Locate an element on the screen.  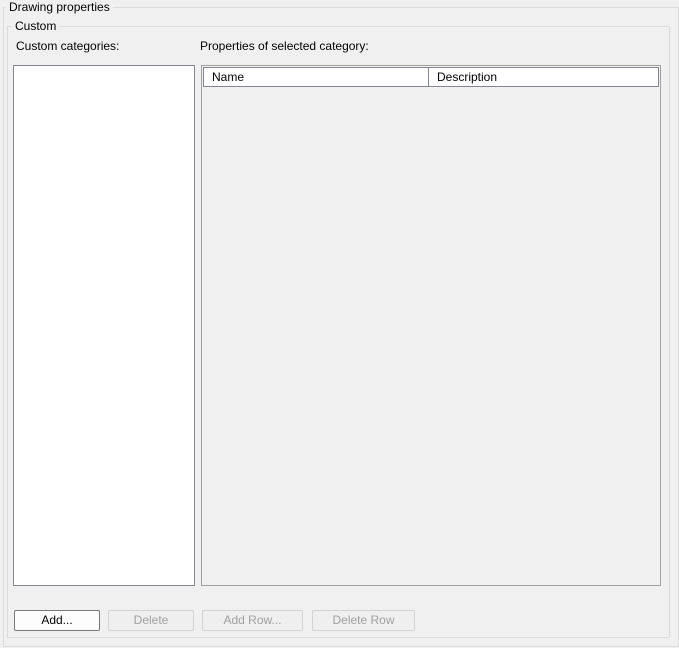
delete-row-button: Delete Row is located at coordinates (363, 620).